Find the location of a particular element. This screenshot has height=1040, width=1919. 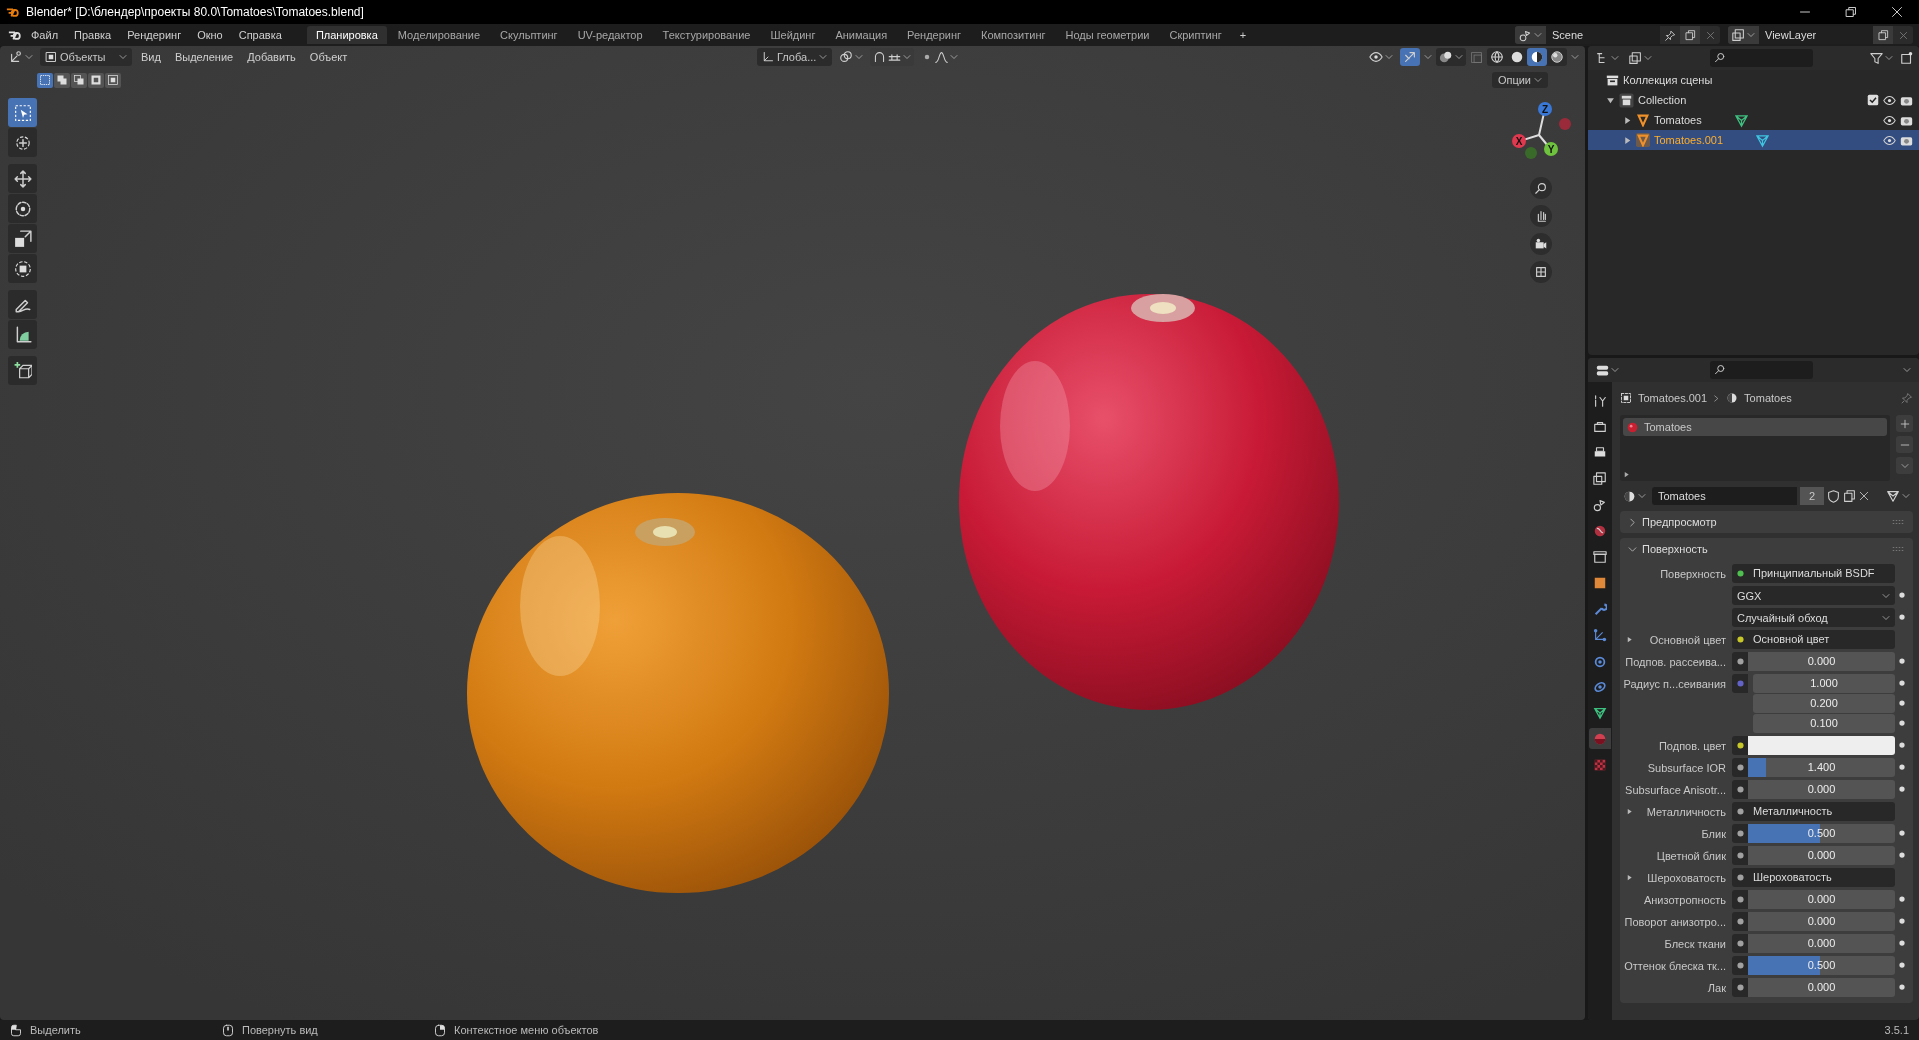

number-field: 0.100 is located at coordinates (1824, 723).